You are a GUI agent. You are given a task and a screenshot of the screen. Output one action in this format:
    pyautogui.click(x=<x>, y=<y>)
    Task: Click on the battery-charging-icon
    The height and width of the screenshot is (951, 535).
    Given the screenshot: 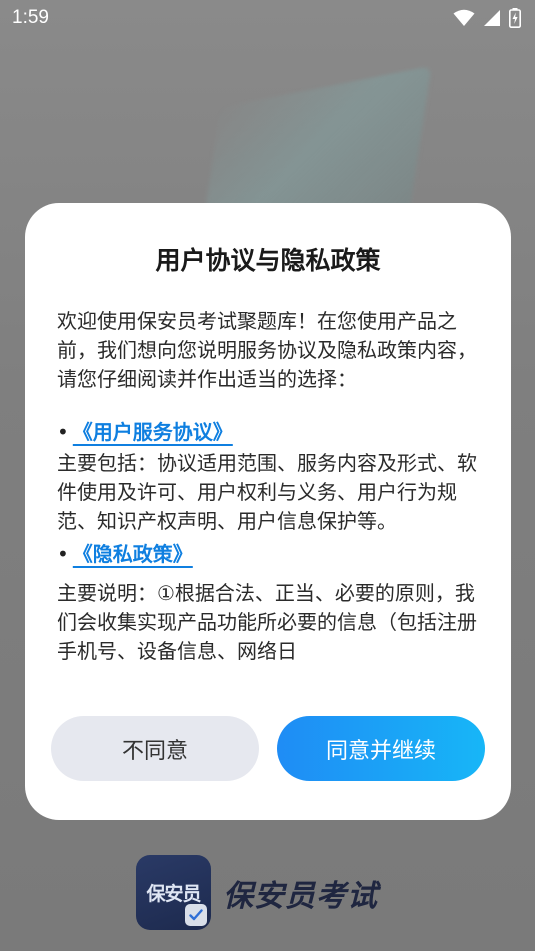 What is the action you would take?
    pyautogui.click(x=515, y=18)
    